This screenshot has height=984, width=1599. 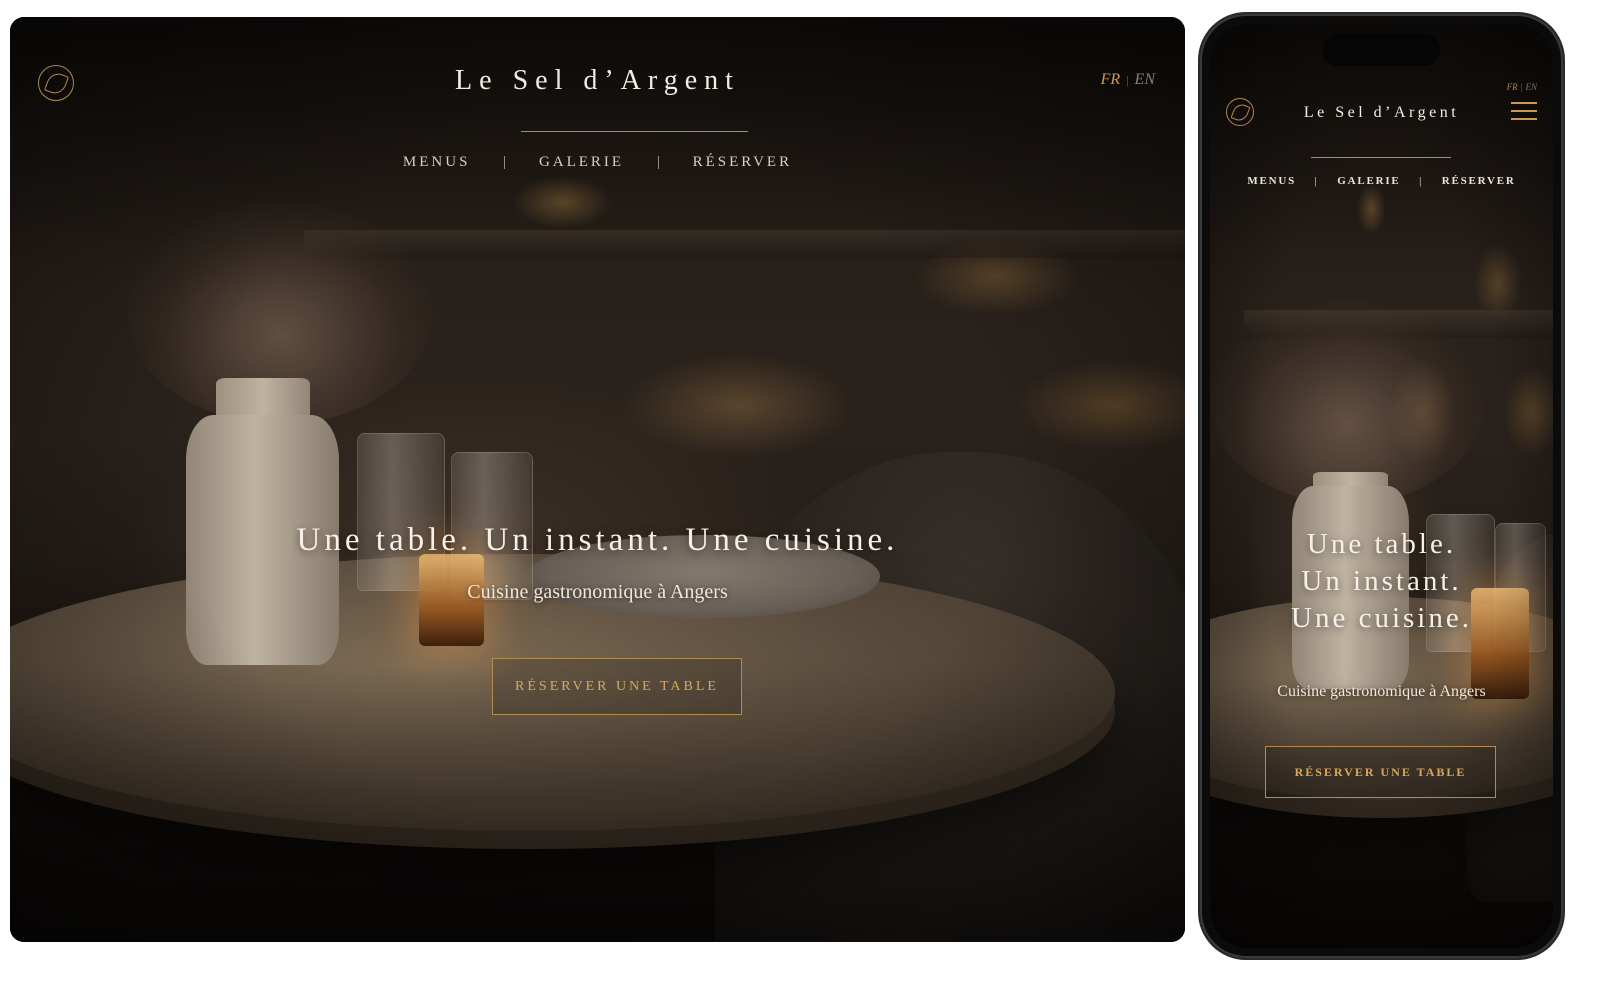 What do you see at coordinates (1524, 111) in the screenshot?
I see `hamburger-menu-icon` at bounding box center [1524, 111].